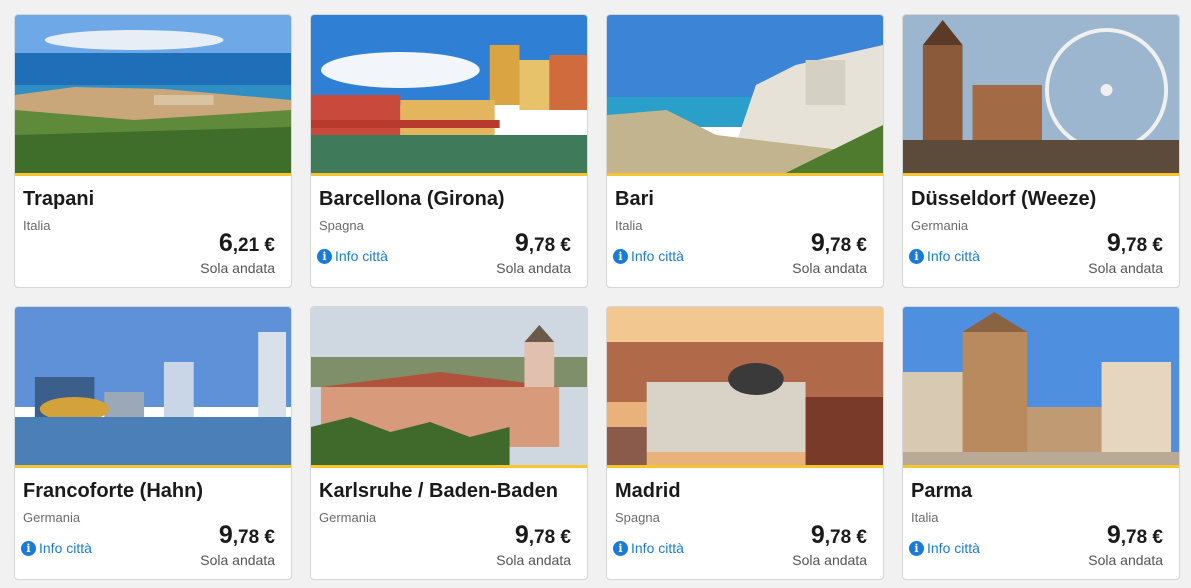 This screenshot has width=1191, height=588. I want to click on city-name: Karlsruhe / Baden-Baden, so click(438, 491).